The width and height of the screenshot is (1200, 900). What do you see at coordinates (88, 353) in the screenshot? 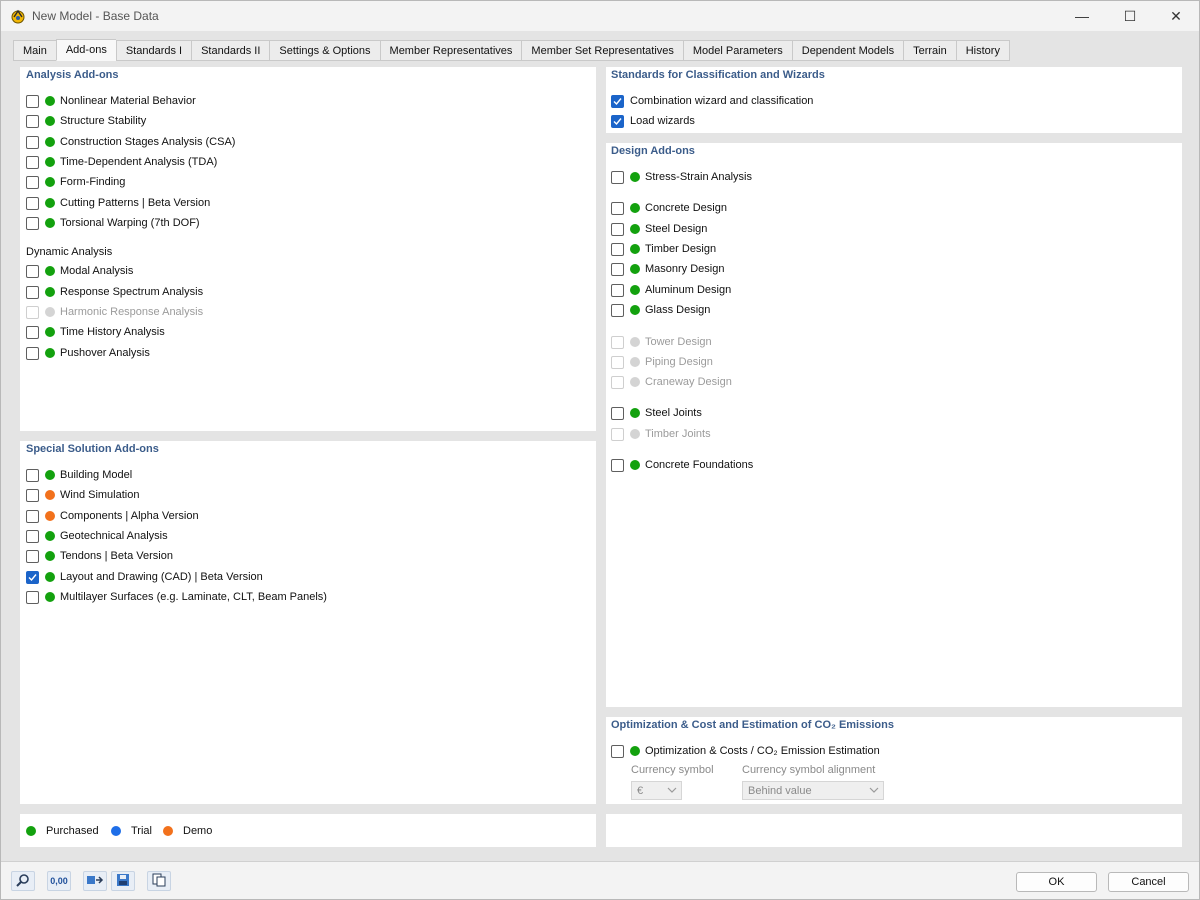
I see `addon-pushover: Pushover Analysis` at bounding box center [88, 353].